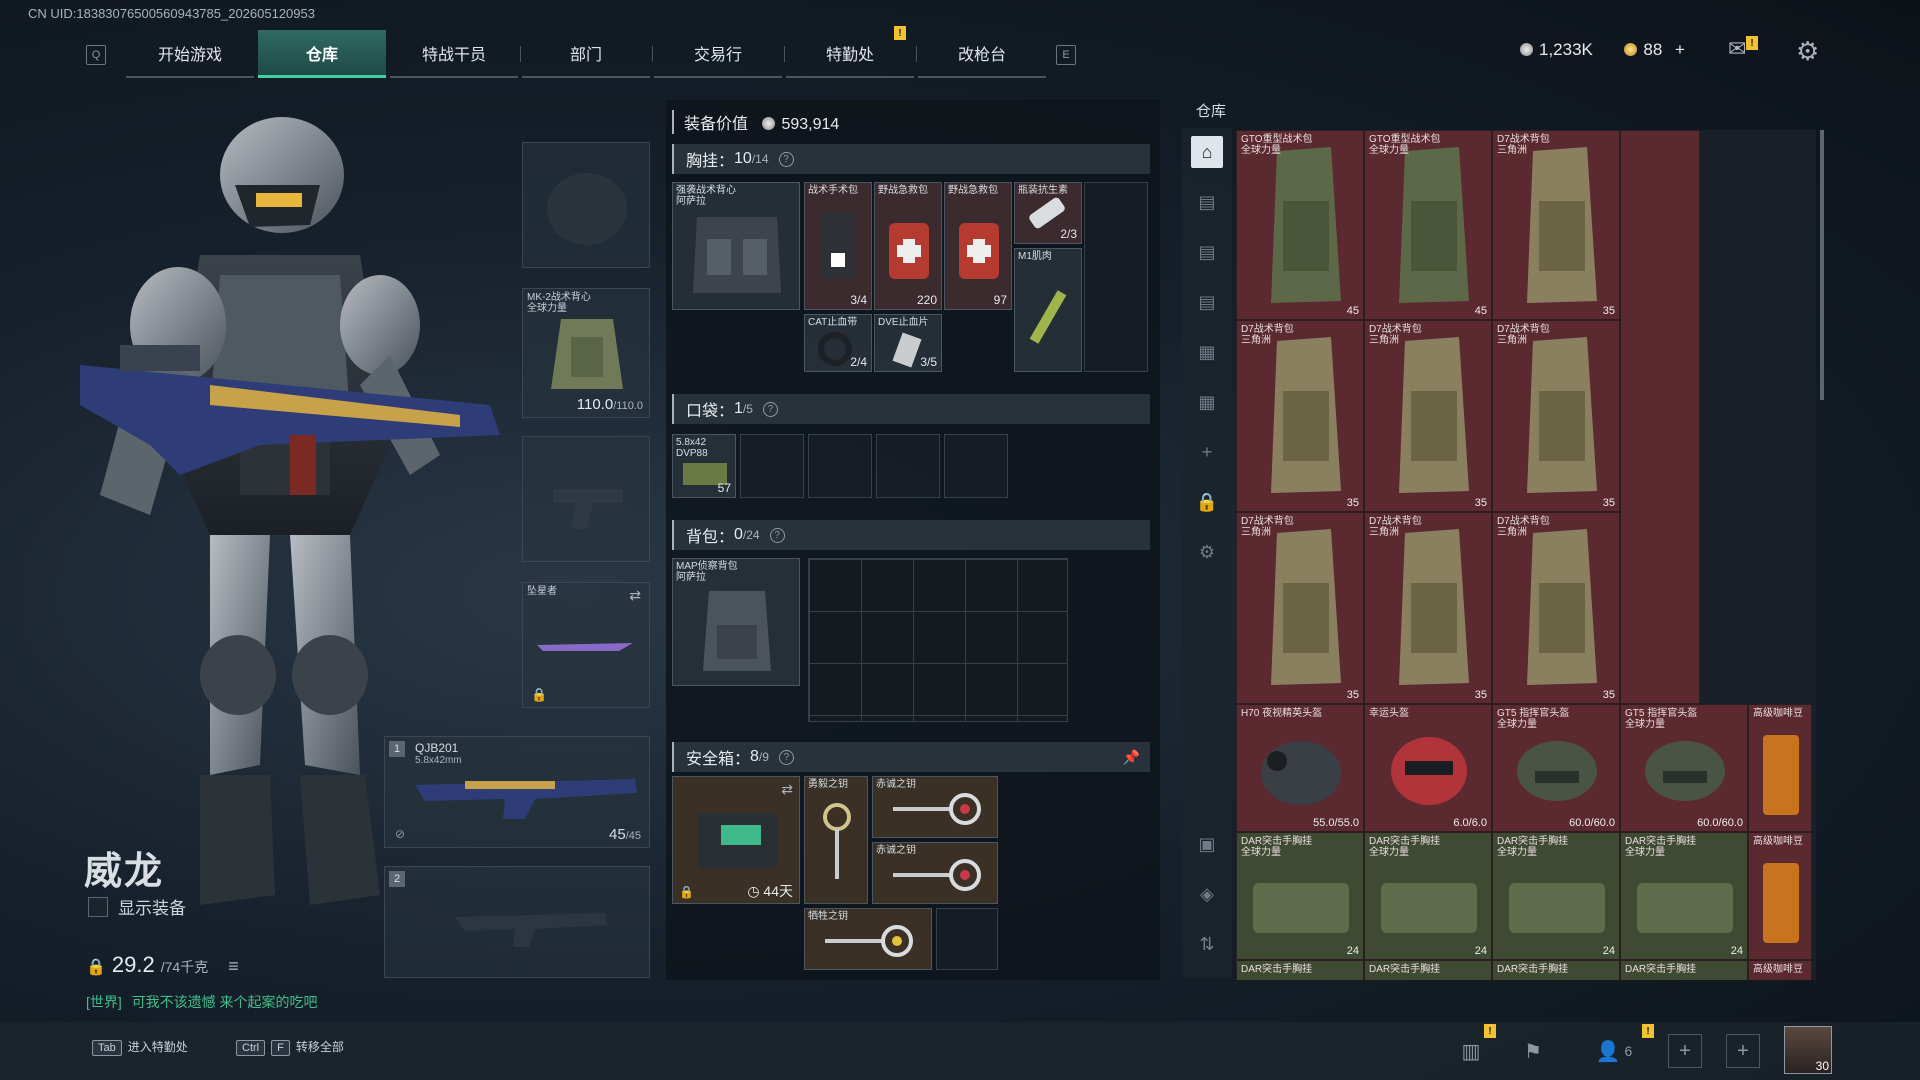 Image resolution: width=1920 pixels, height=1080 pixels. What do you see at coordinates (973, 190) in the screenshot?
I see `item-name: 野战急救包` at bounding box center [973, 190].